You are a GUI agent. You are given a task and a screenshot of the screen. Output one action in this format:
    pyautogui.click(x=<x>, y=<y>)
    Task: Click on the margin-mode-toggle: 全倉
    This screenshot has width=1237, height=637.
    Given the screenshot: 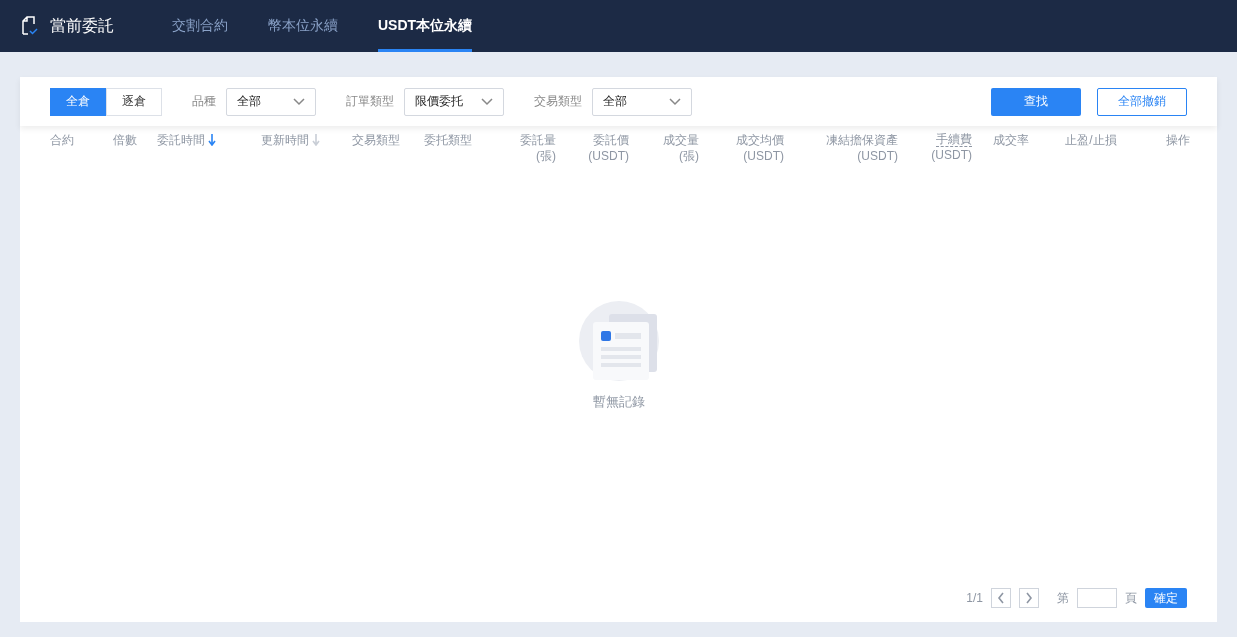 What is the action you would take?
    pyautogui.click(x=78, y=101)
    